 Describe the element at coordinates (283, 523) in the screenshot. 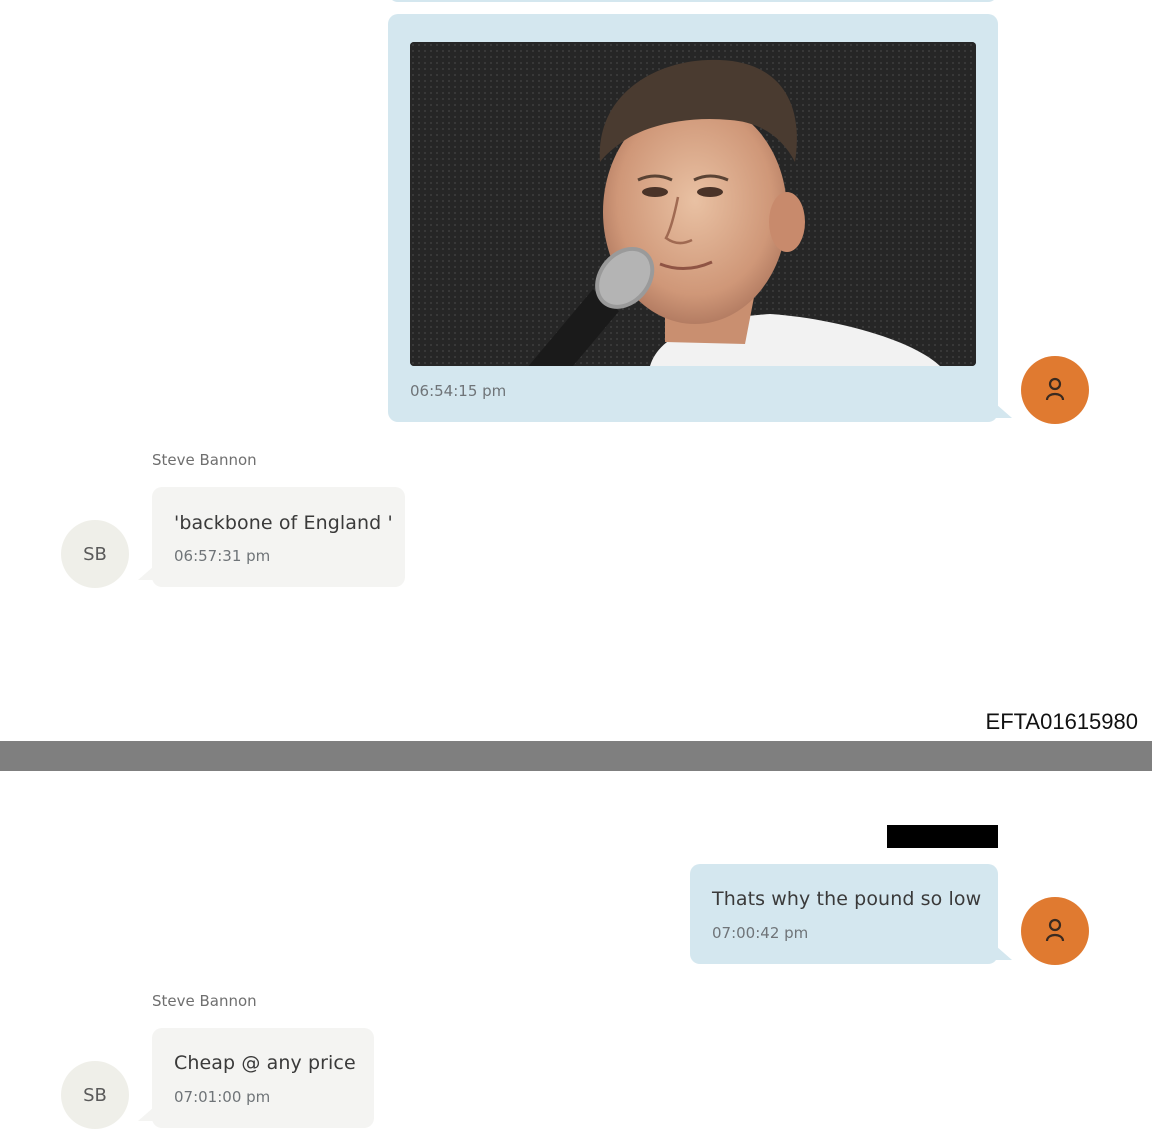

I see `message-text: 'backbone of England '` at that location.